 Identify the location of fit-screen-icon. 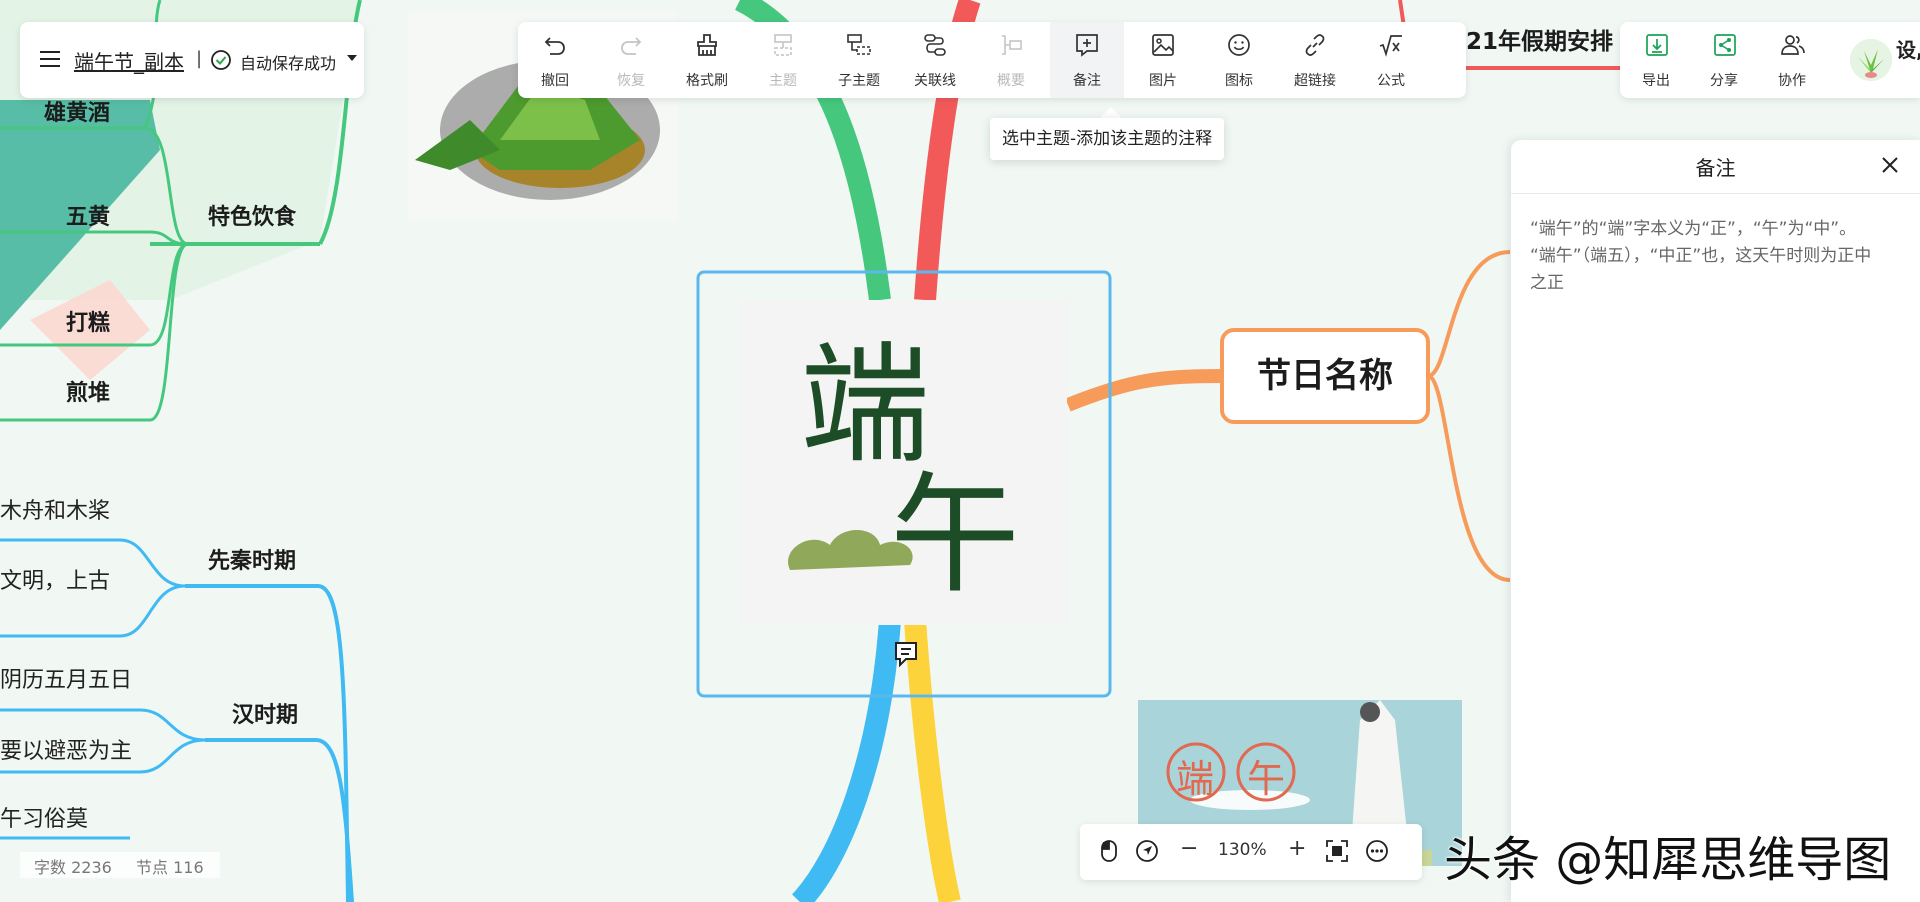
(1337, 851).